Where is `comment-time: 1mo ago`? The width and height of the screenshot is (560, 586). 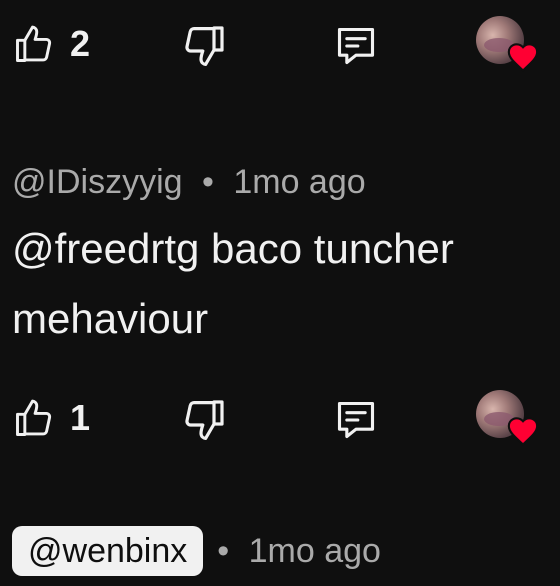 comment-time: 1mo ago is located at coordinates (299, 182).